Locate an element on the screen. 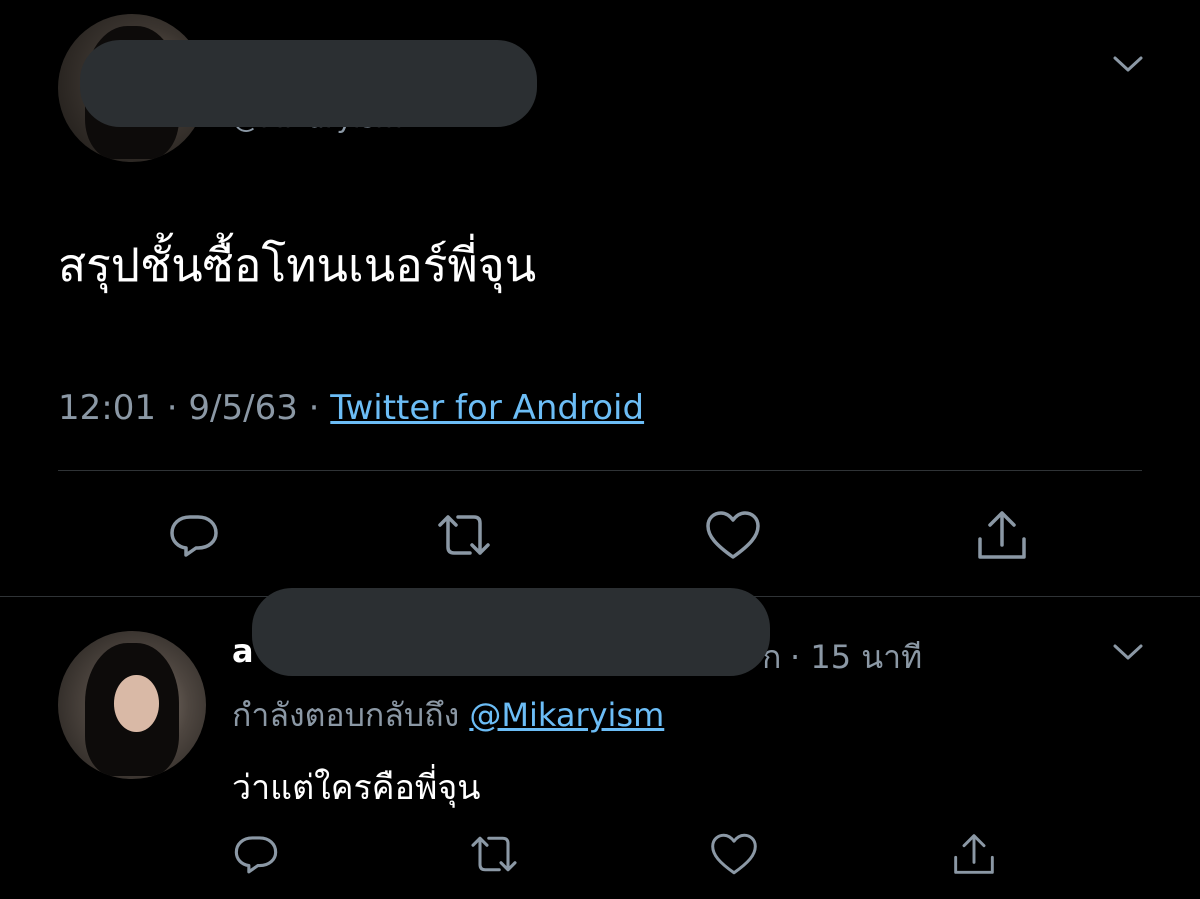 Image resolution: width=1200 pixels, height=899 pixels. reply-display-name: a is located at coordinates (243, 651).